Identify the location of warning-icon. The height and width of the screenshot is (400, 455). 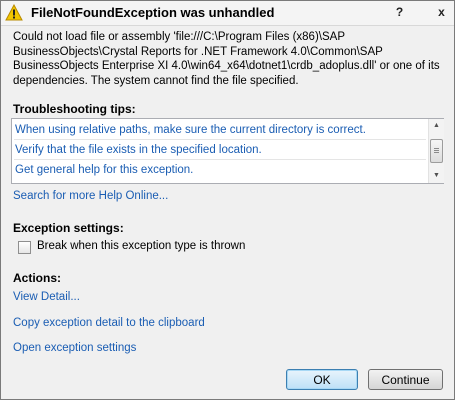
(14, 12).